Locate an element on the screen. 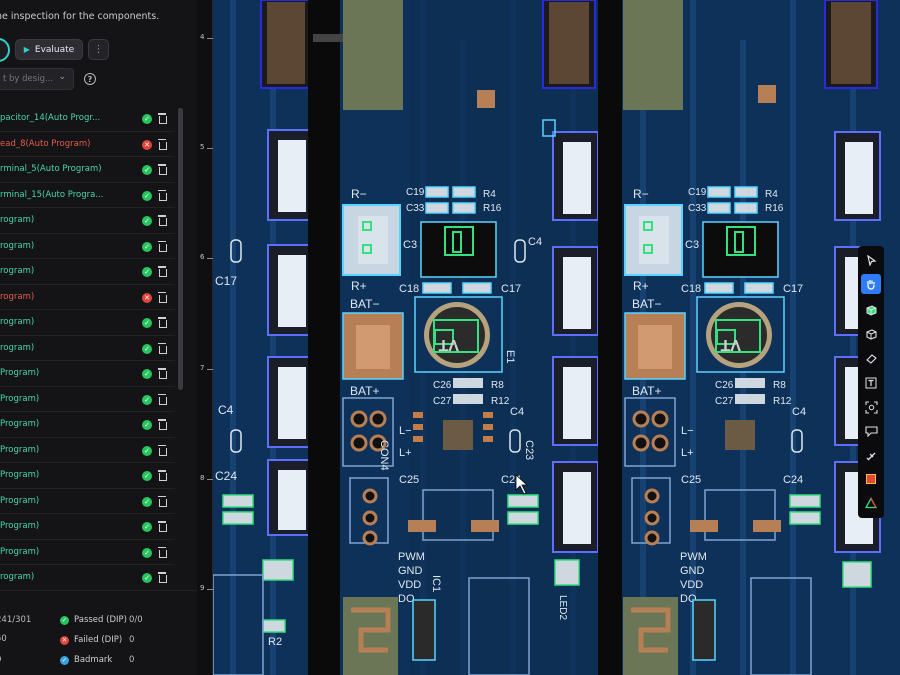 Image resolution: width=900 pixels, height=675 pixels. triangle-icon is located at coordinates (871, 503).